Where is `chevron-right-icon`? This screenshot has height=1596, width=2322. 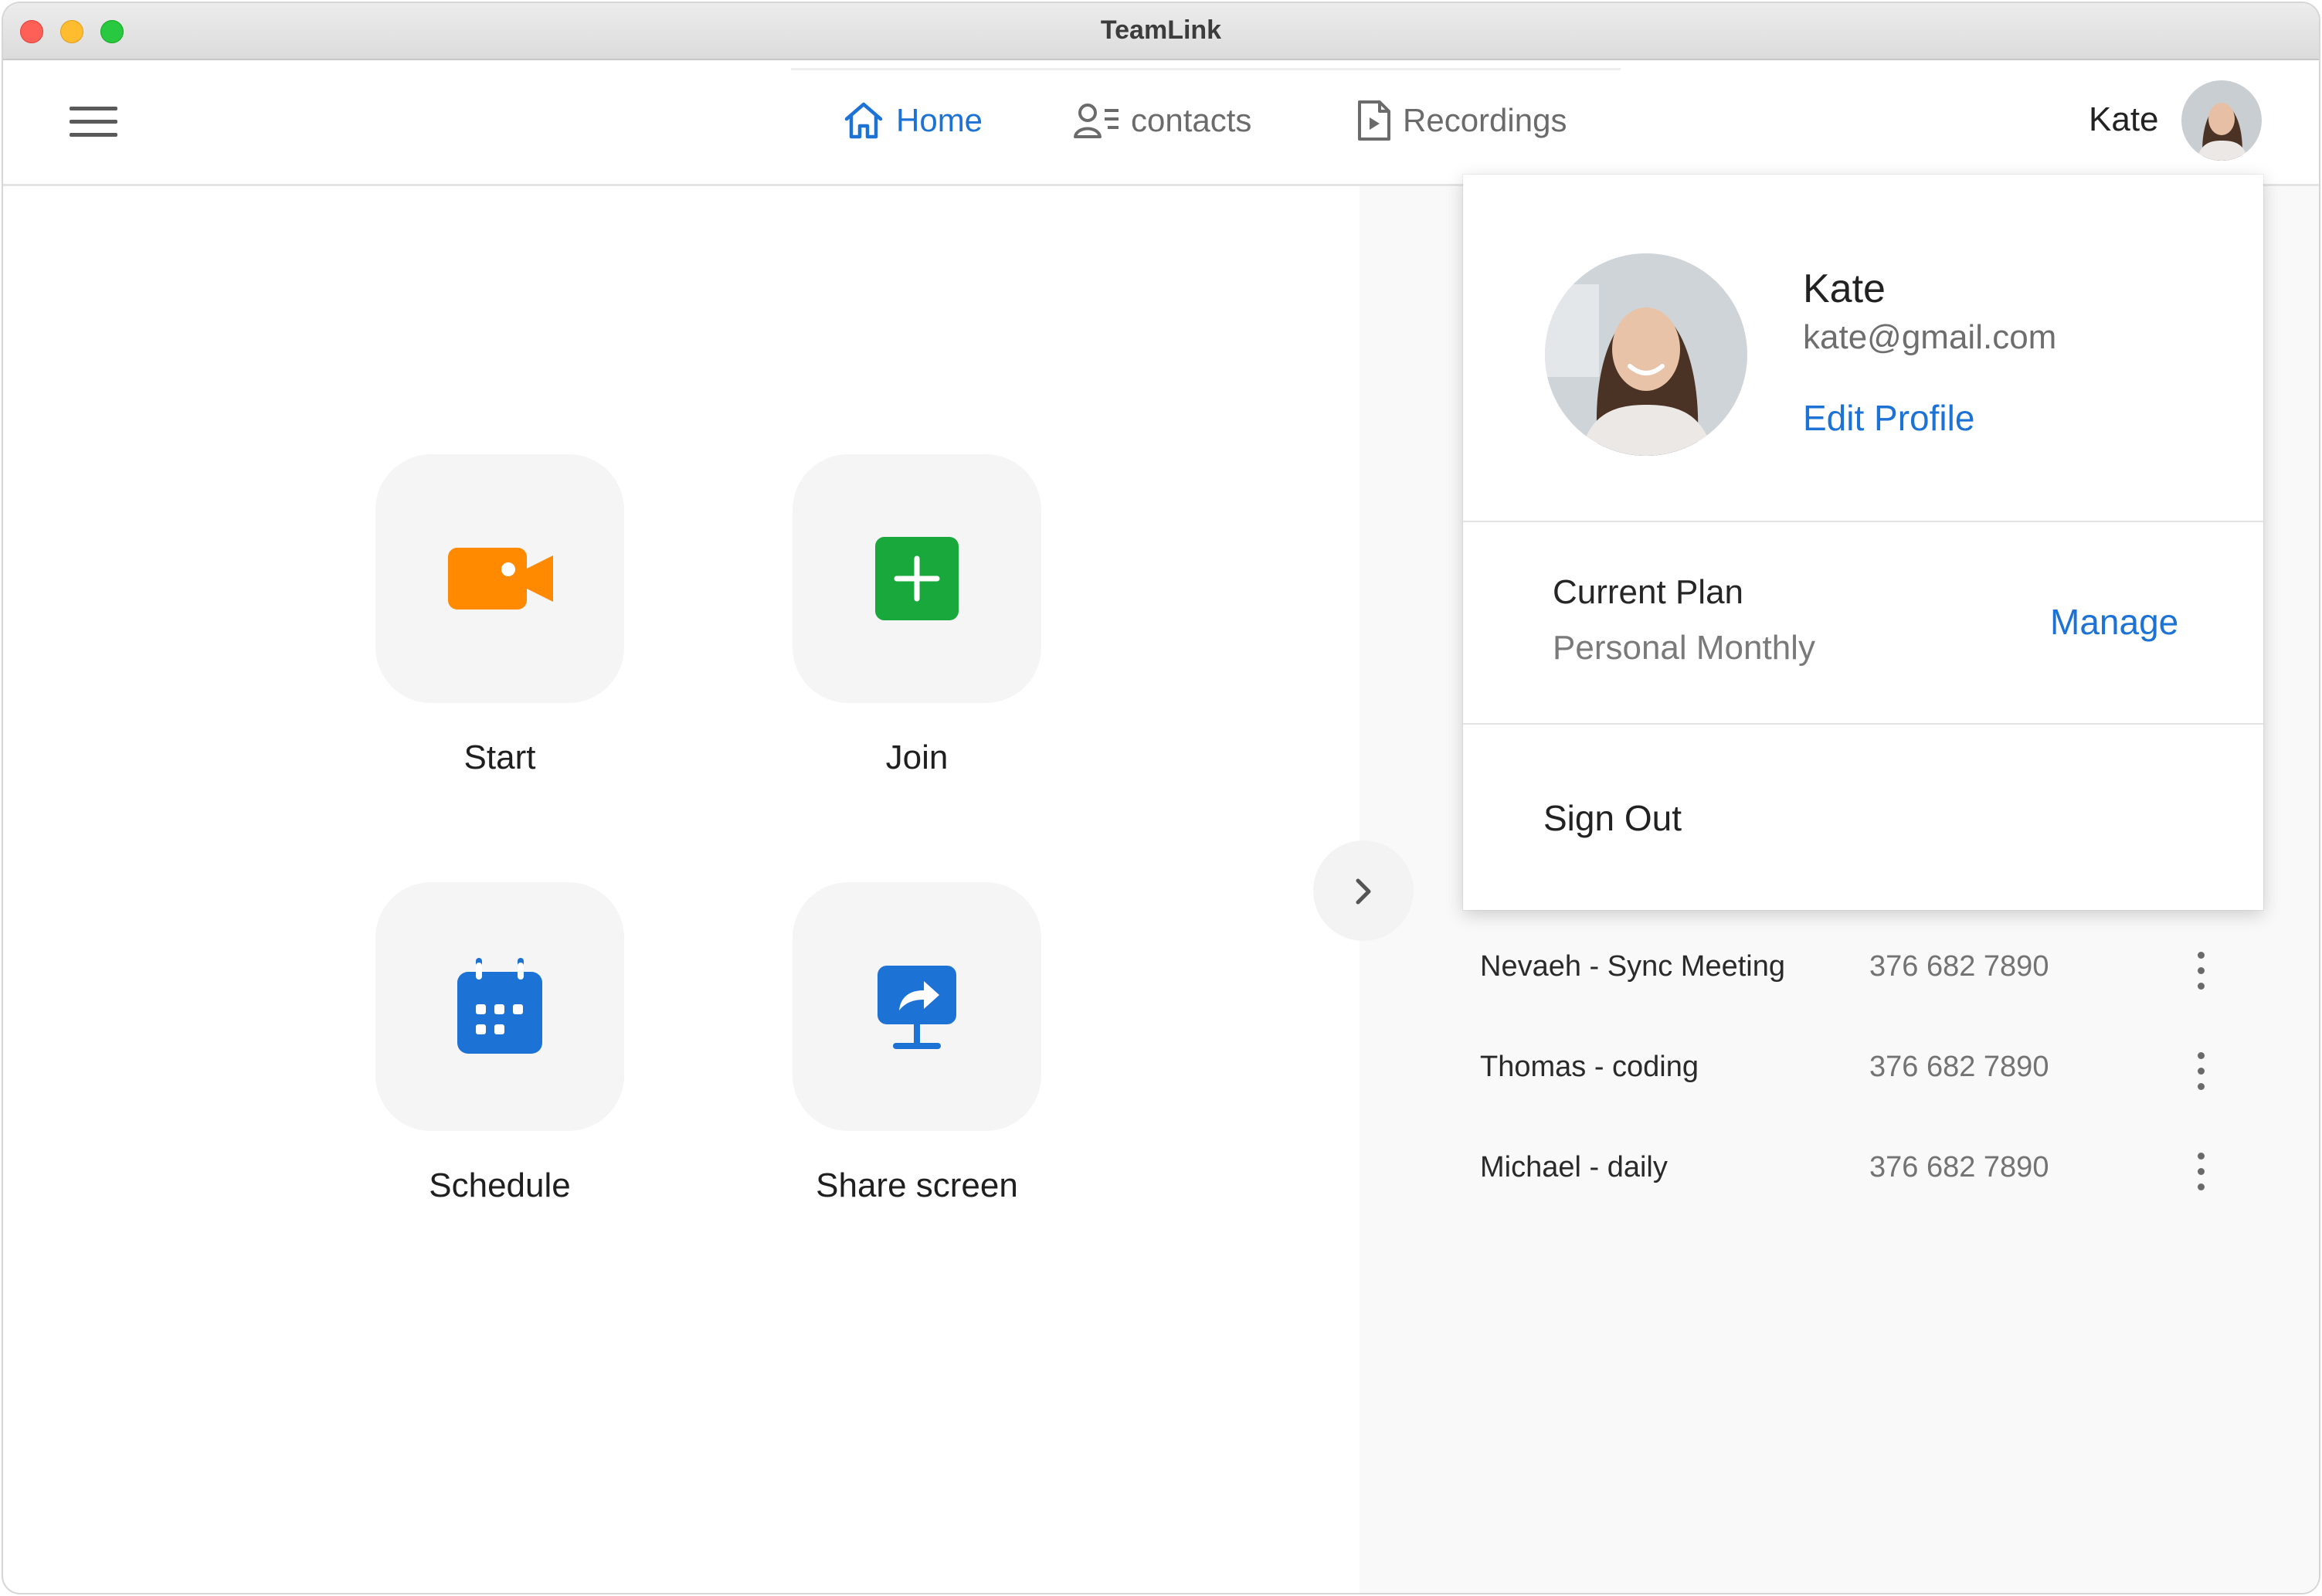
chevron-right-icon is located at coordinates (1363, 891).